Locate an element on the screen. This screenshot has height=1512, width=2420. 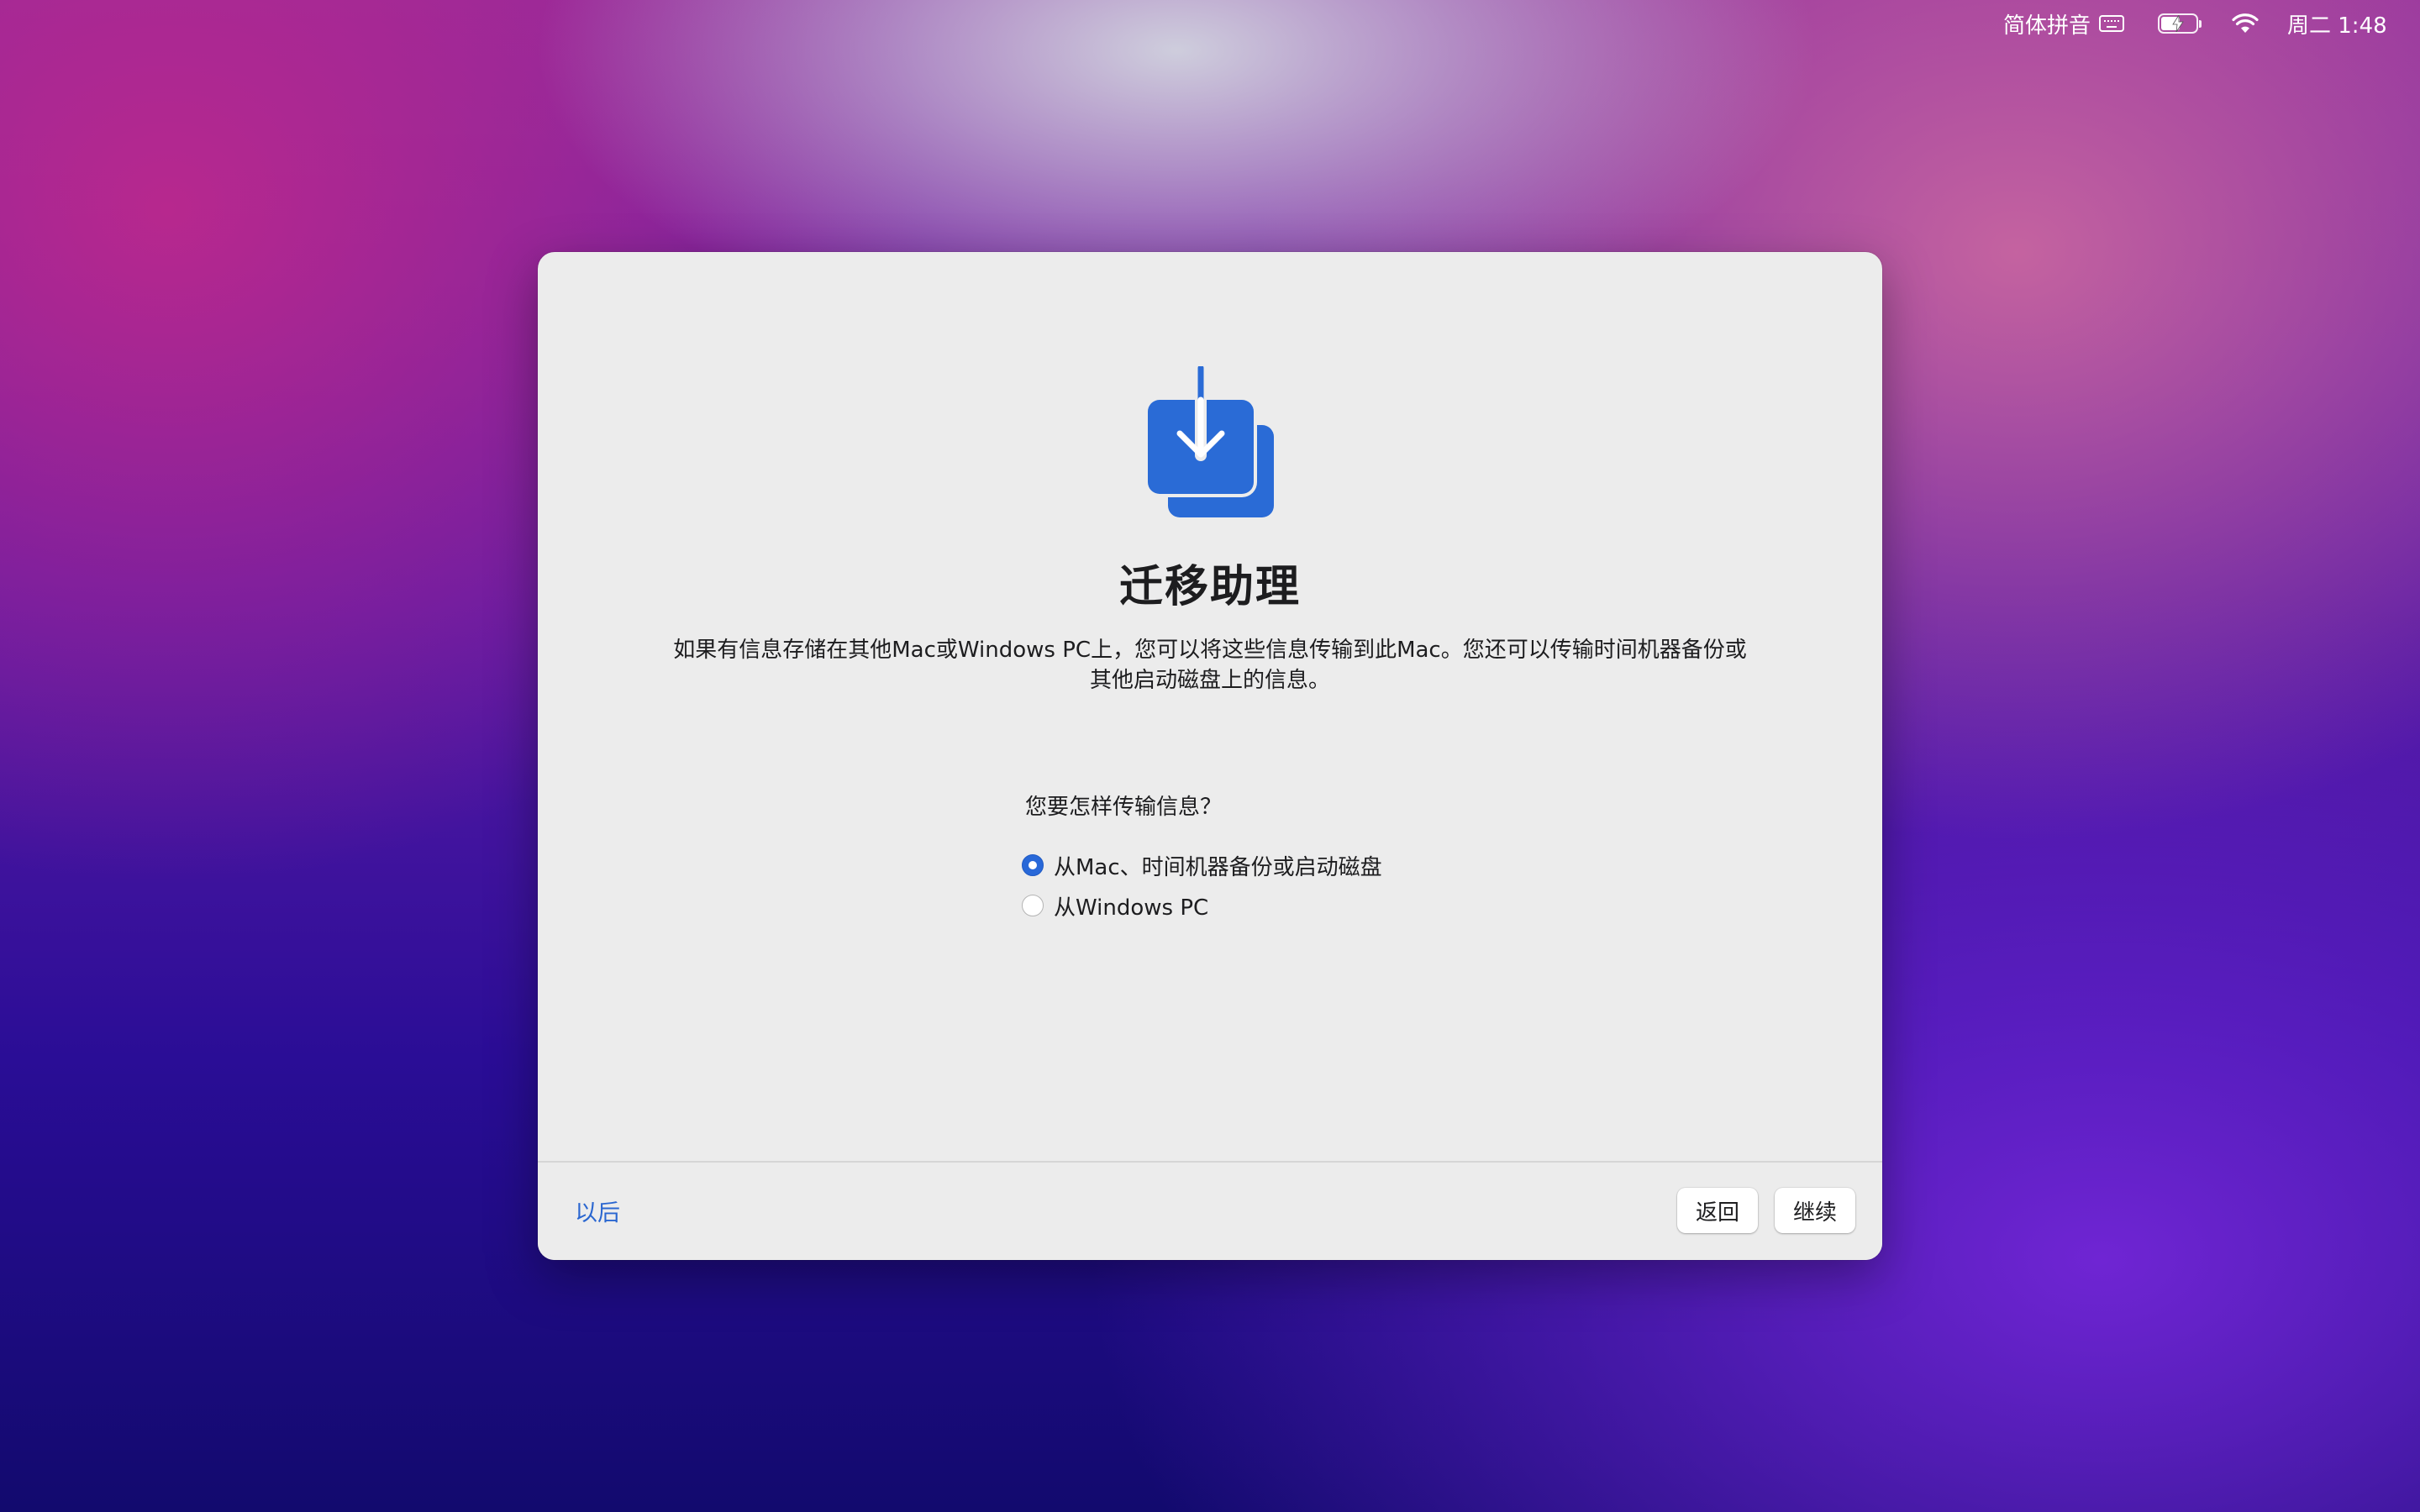
battery-menu is located at coordinates (2180, 23).